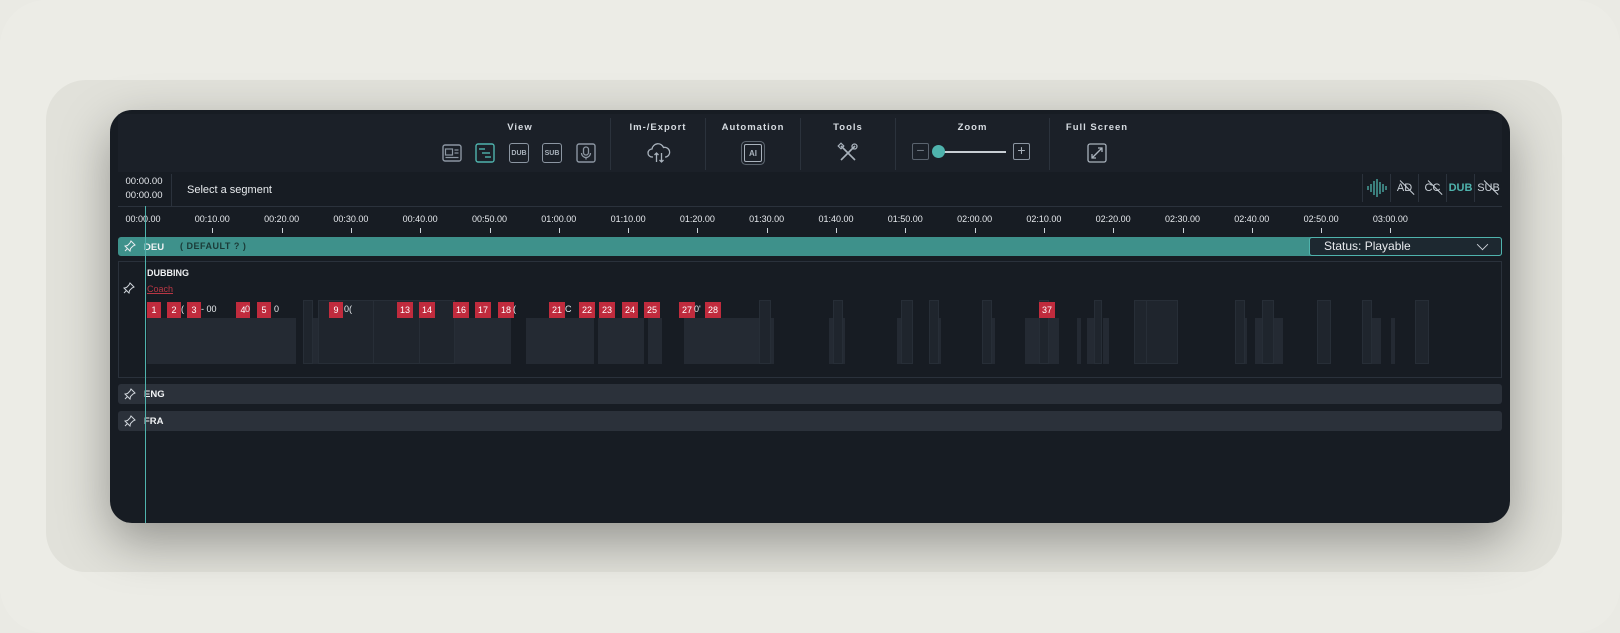 The height and width of the screenshot is (633, 1620). I want to click on zoom-group: Zoom − +, so click(972, 143).